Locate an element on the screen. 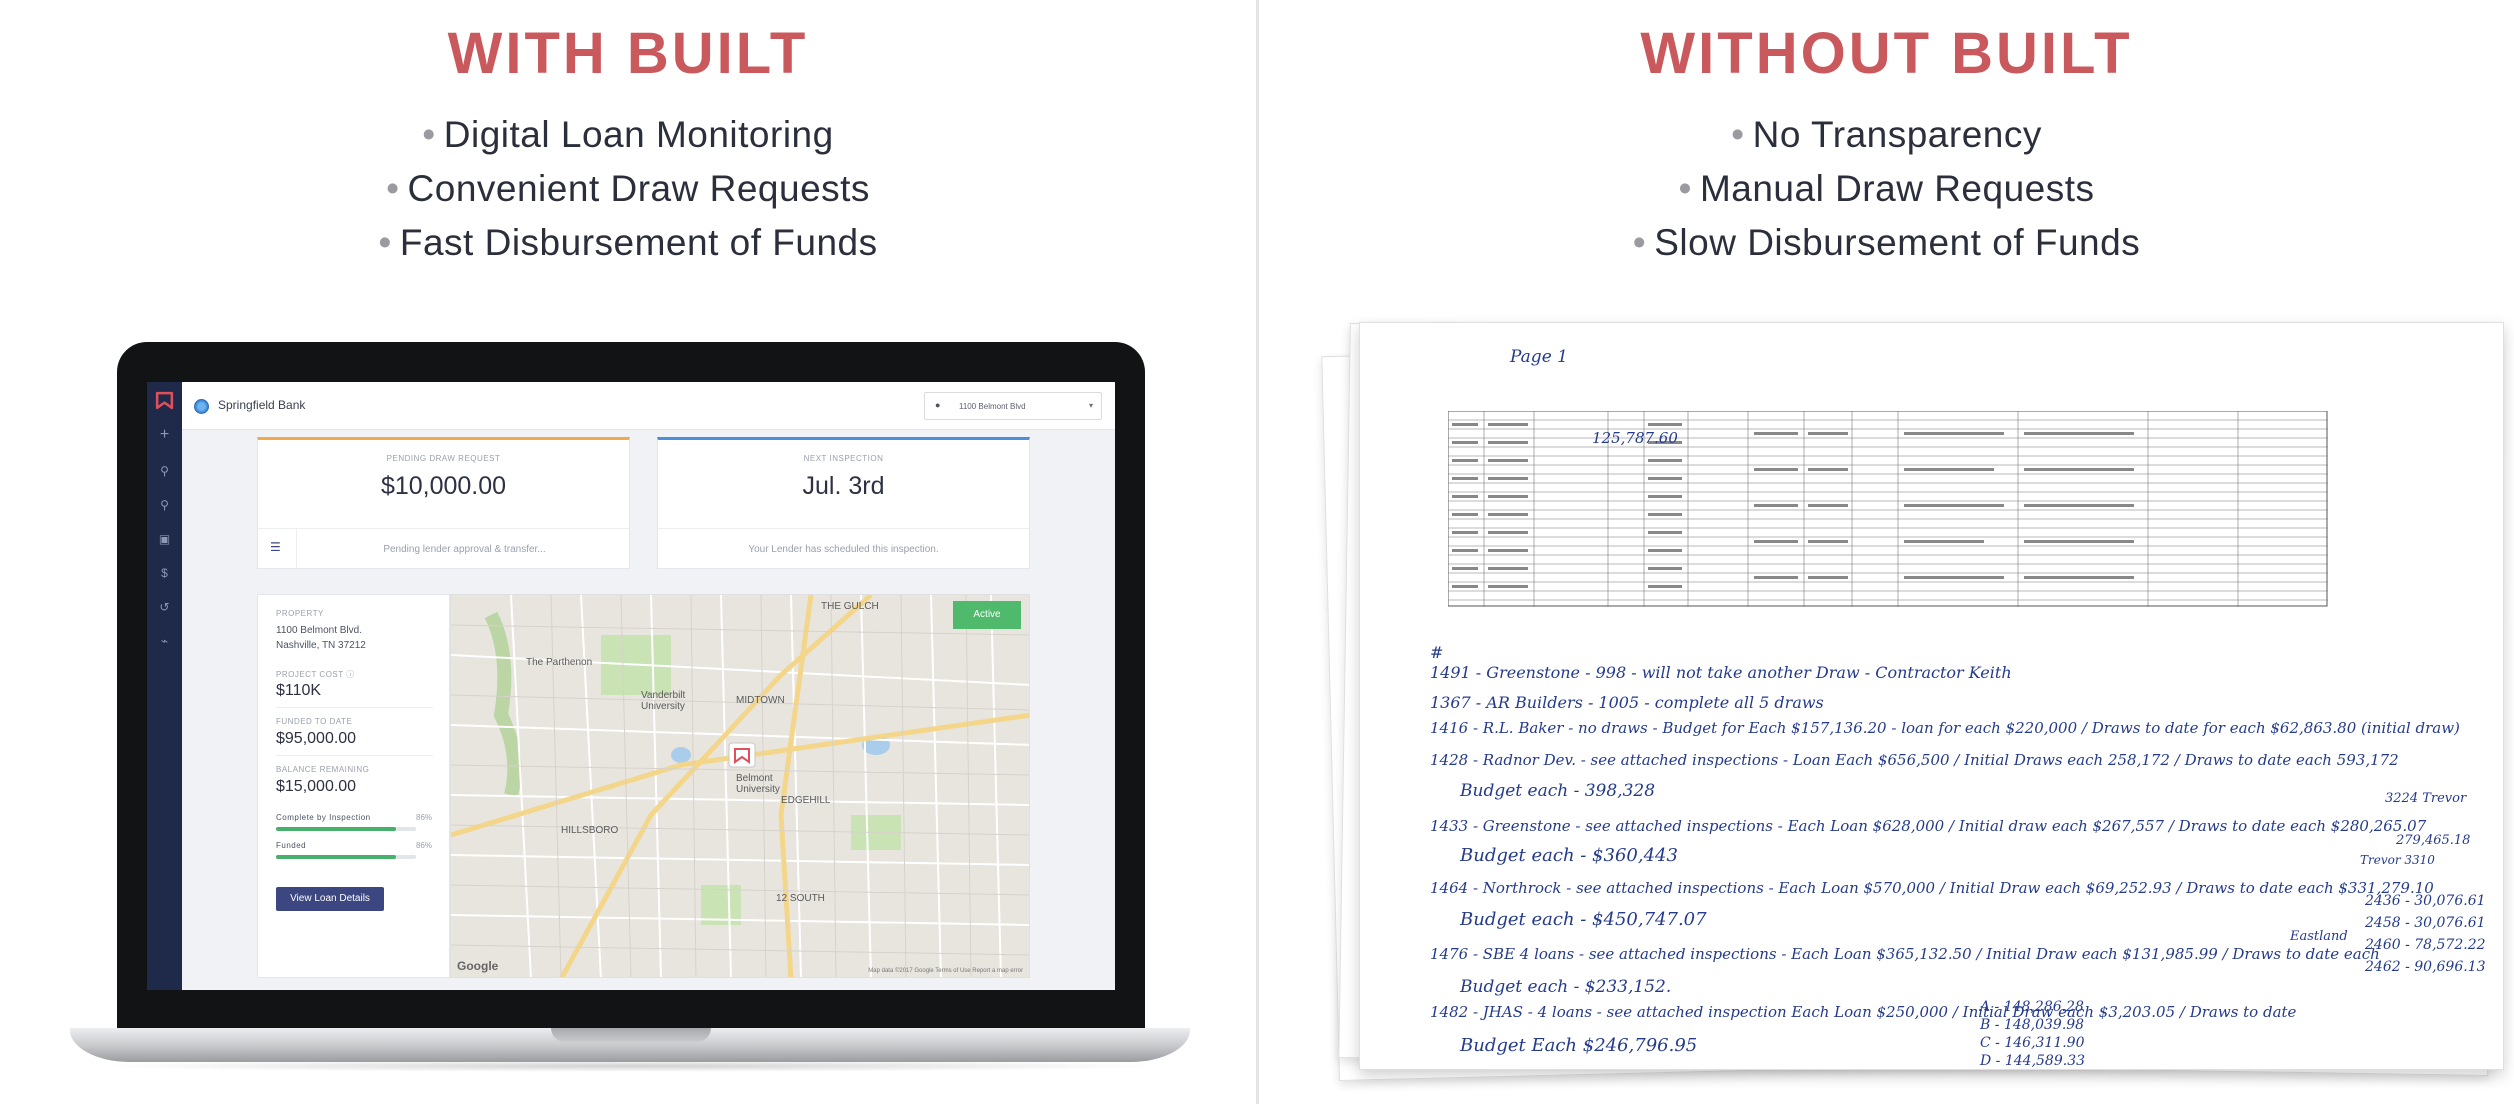 The height and width of the screenshot is (1104, 2514). plus-icon: + is located at coordinates (164, 435).